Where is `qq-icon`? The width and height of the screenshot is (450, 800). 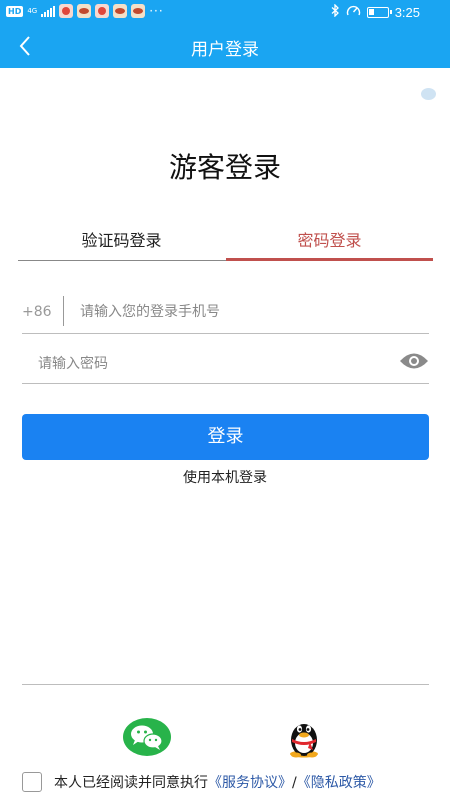 qq-icon is located at coordinates (304, 741).